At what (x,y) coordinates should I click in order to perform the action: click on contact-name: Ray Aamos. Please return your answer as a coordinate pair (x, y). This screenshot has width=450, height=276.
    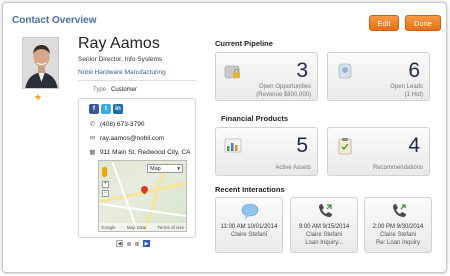
    Looking at the image, I should click on (119, 43).